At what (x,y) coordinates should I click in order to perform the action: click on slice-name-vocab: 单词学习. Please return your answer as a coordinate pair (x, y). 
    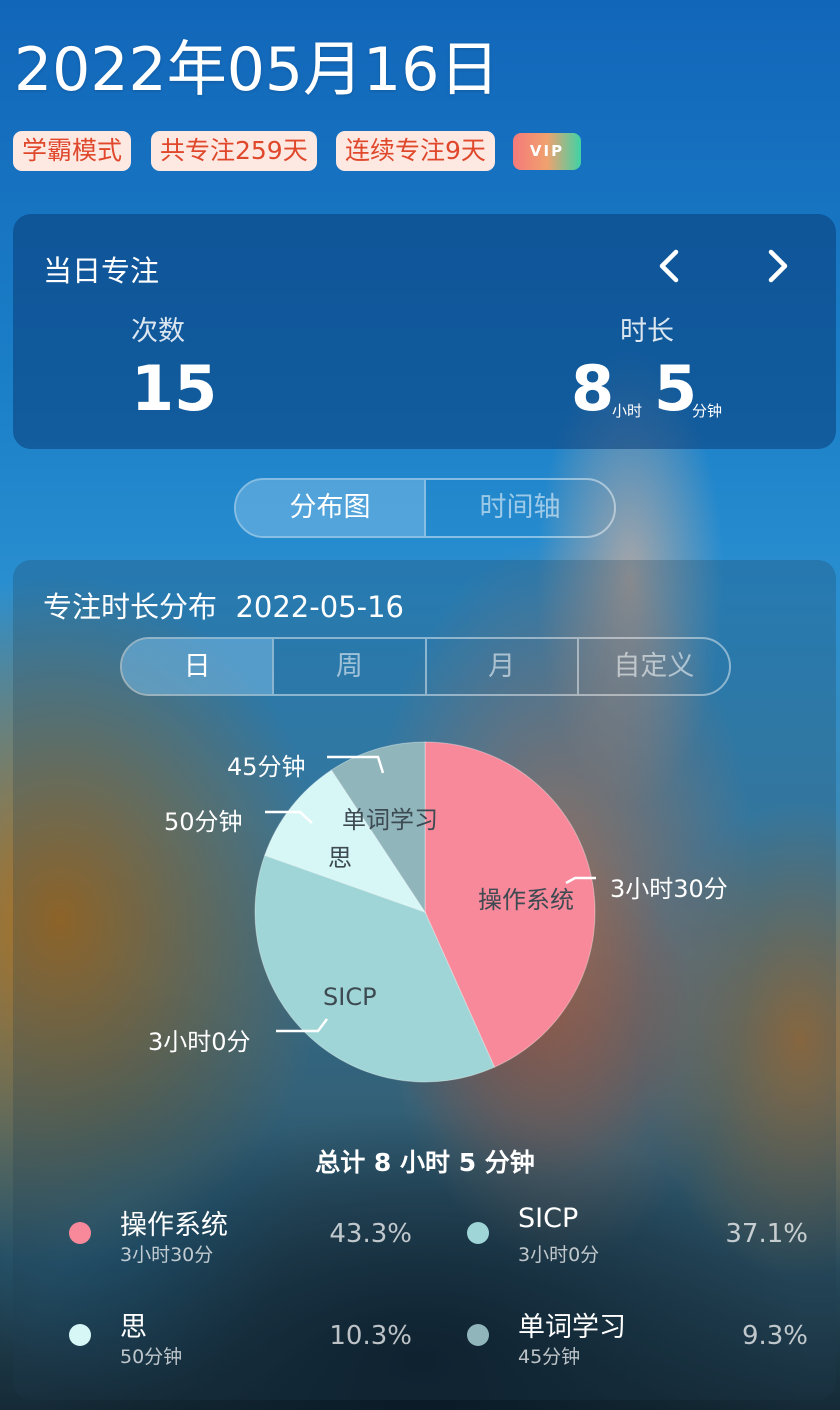
    Looking at the image, I should click on (390, 820).